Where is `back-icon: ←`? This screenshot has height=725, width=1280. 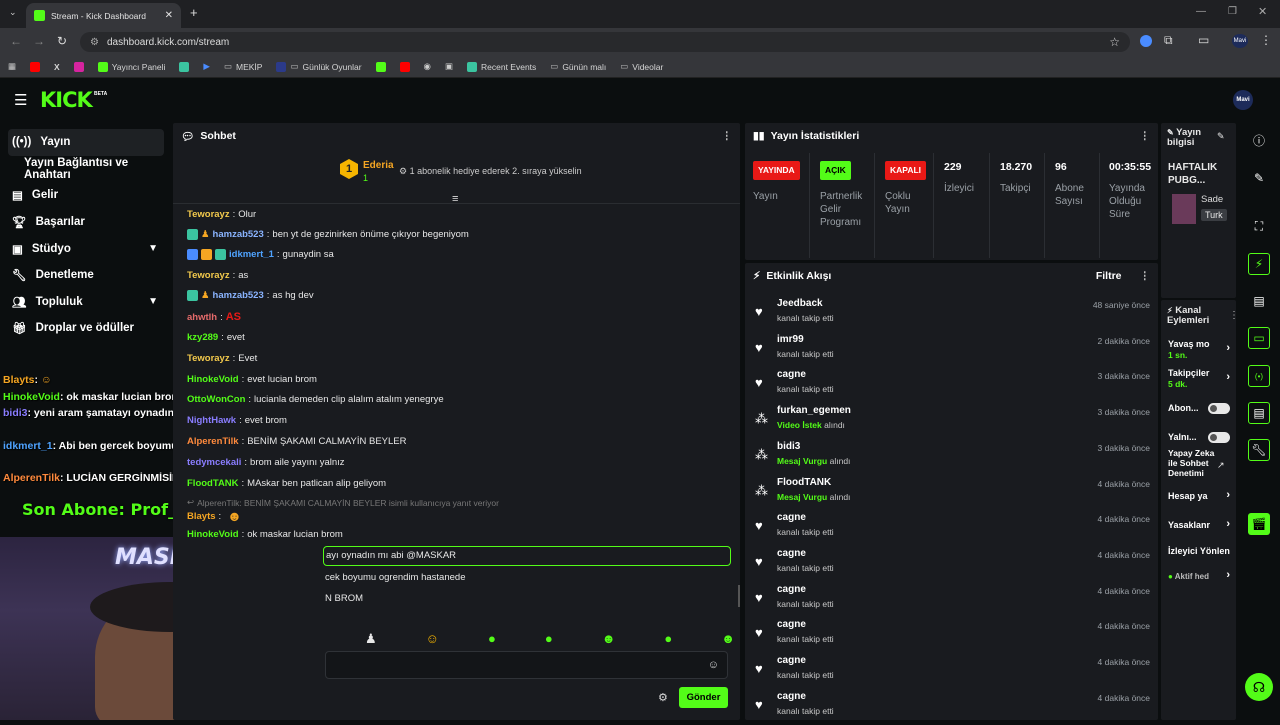
back-icon: ← is located at coordinates (16, 41).